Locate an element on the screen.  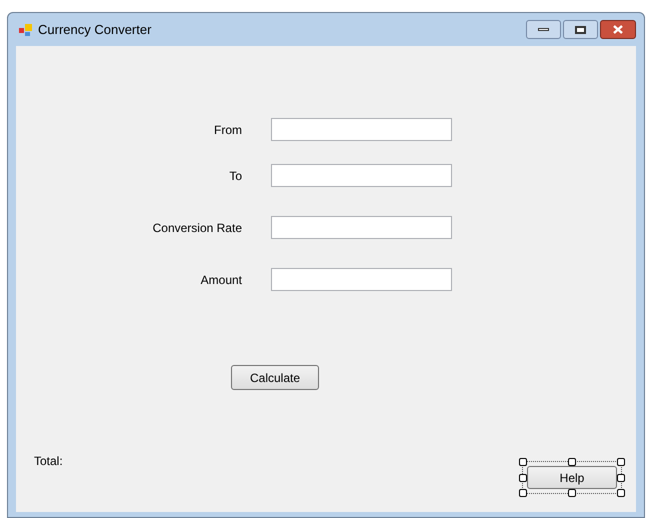
field-label: To is located at coordinates (235, 176).